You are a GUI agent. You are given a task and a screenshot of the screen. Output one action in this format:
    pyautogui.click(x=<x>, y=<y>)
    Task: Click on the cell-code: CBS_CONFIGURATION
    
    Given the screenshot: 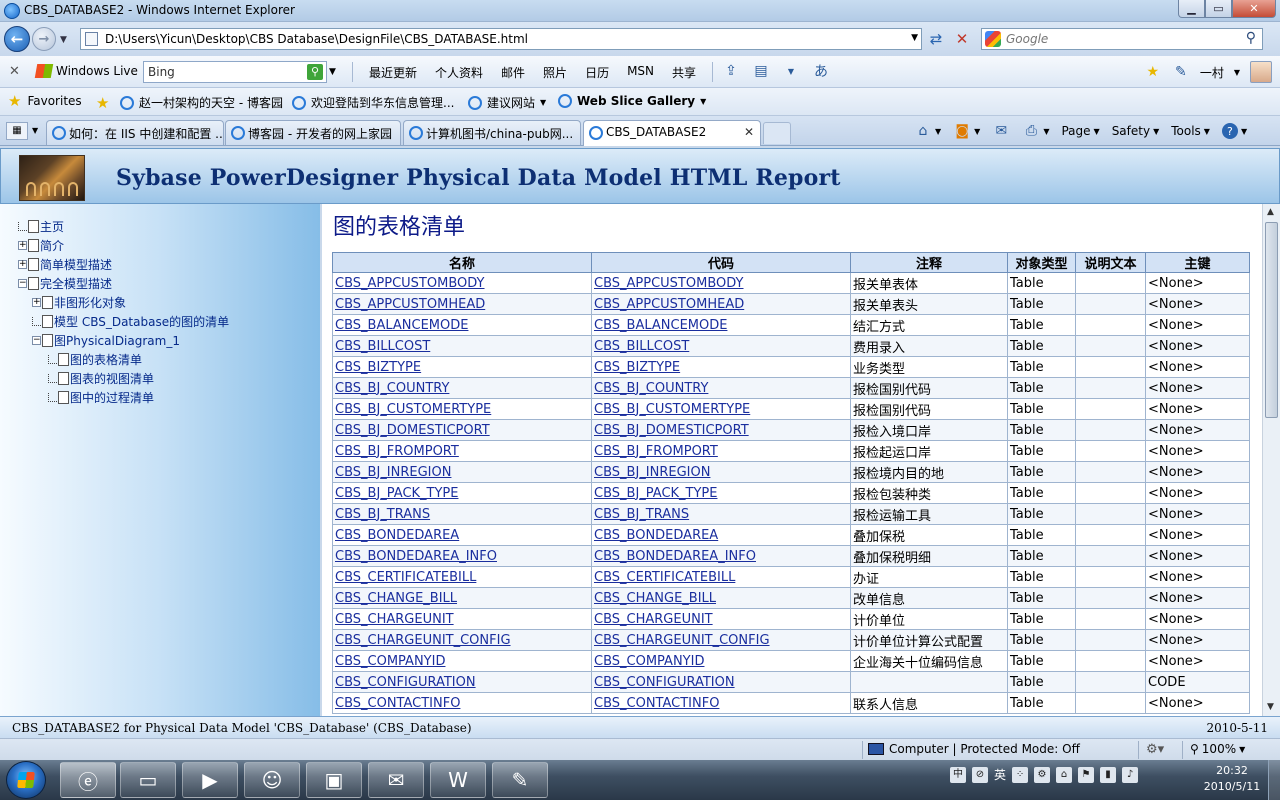 What is the action you would take?
    pyautogui.click(x=721, y=682)
    